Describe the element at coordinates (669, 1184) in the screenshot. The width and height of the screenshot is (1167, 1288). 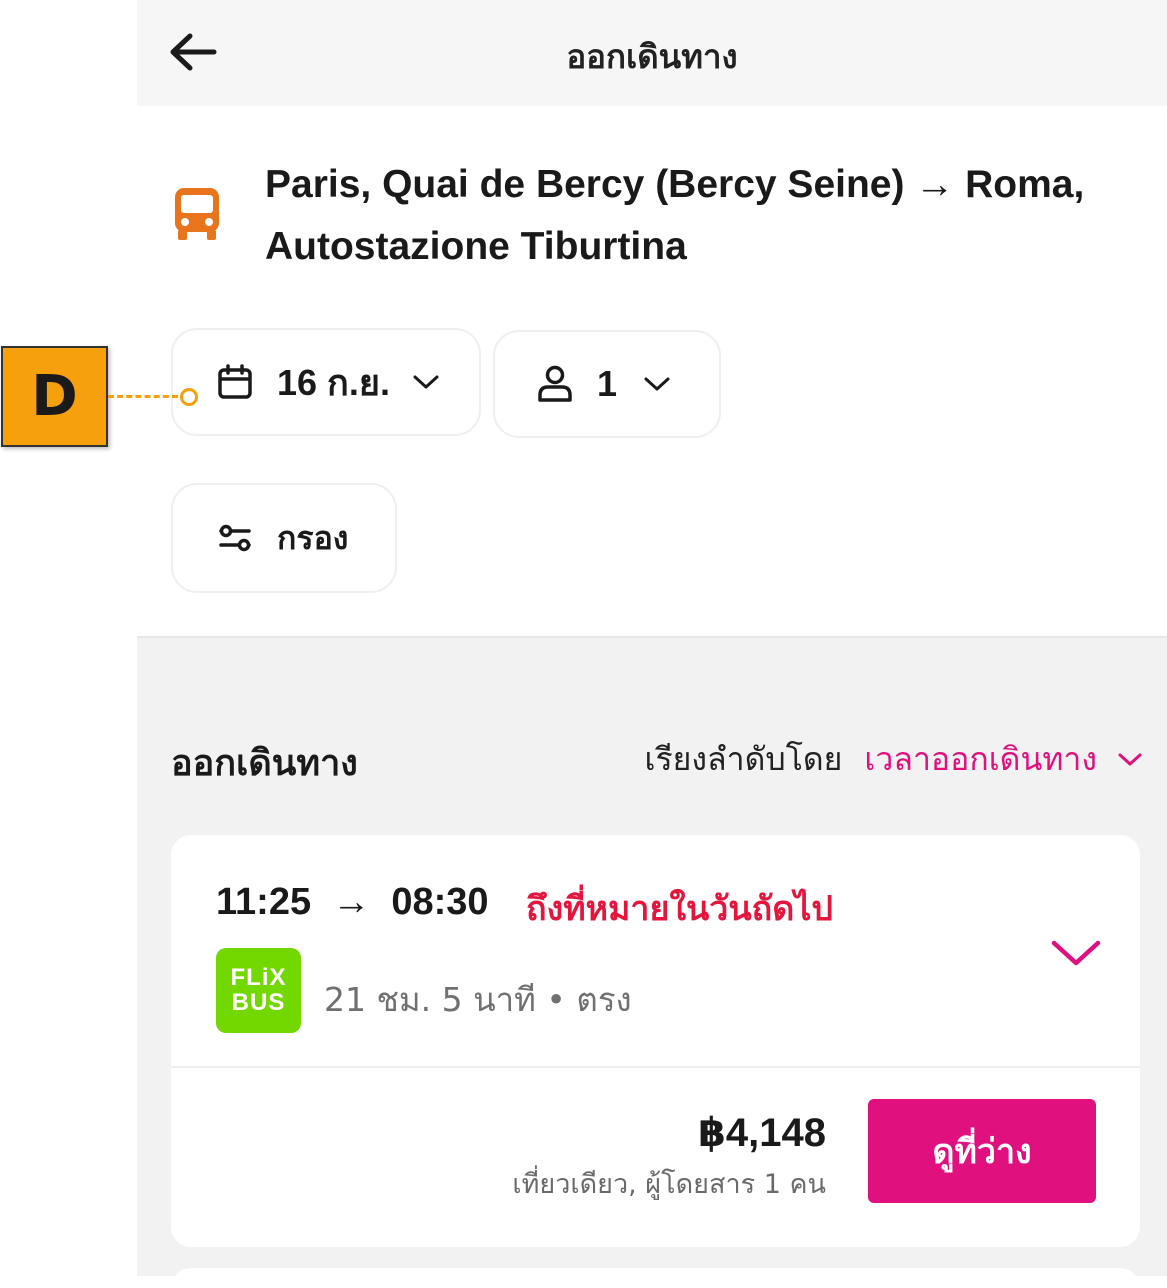
I see `price-note: เที่ยวเดียว, ผู้โดยสาร 1 คน` at that location.